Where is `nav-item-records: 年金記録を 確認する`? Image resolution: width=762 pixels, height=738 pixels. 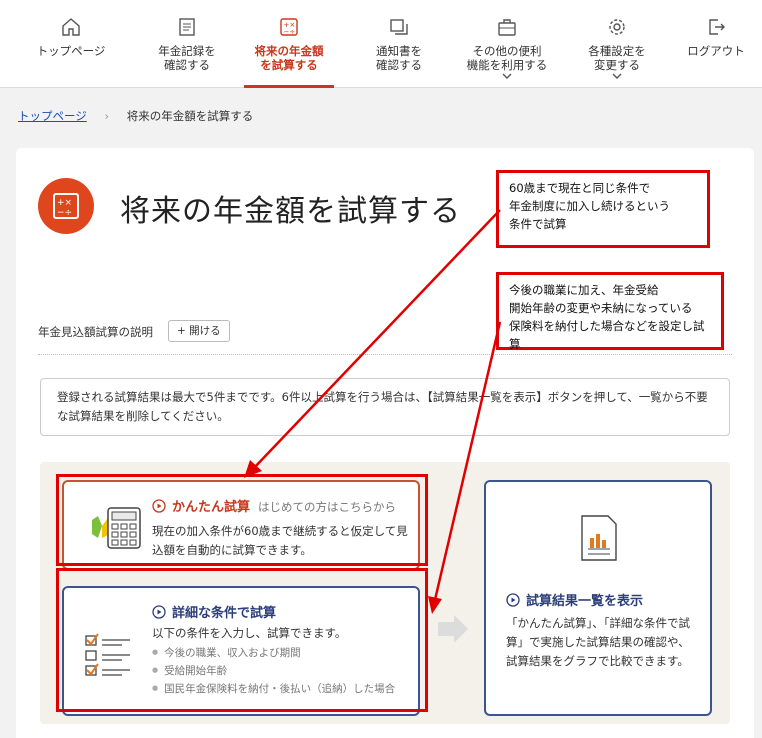
nav-item-records: 年金記録を 確認する is located at coordinates (187, 44).